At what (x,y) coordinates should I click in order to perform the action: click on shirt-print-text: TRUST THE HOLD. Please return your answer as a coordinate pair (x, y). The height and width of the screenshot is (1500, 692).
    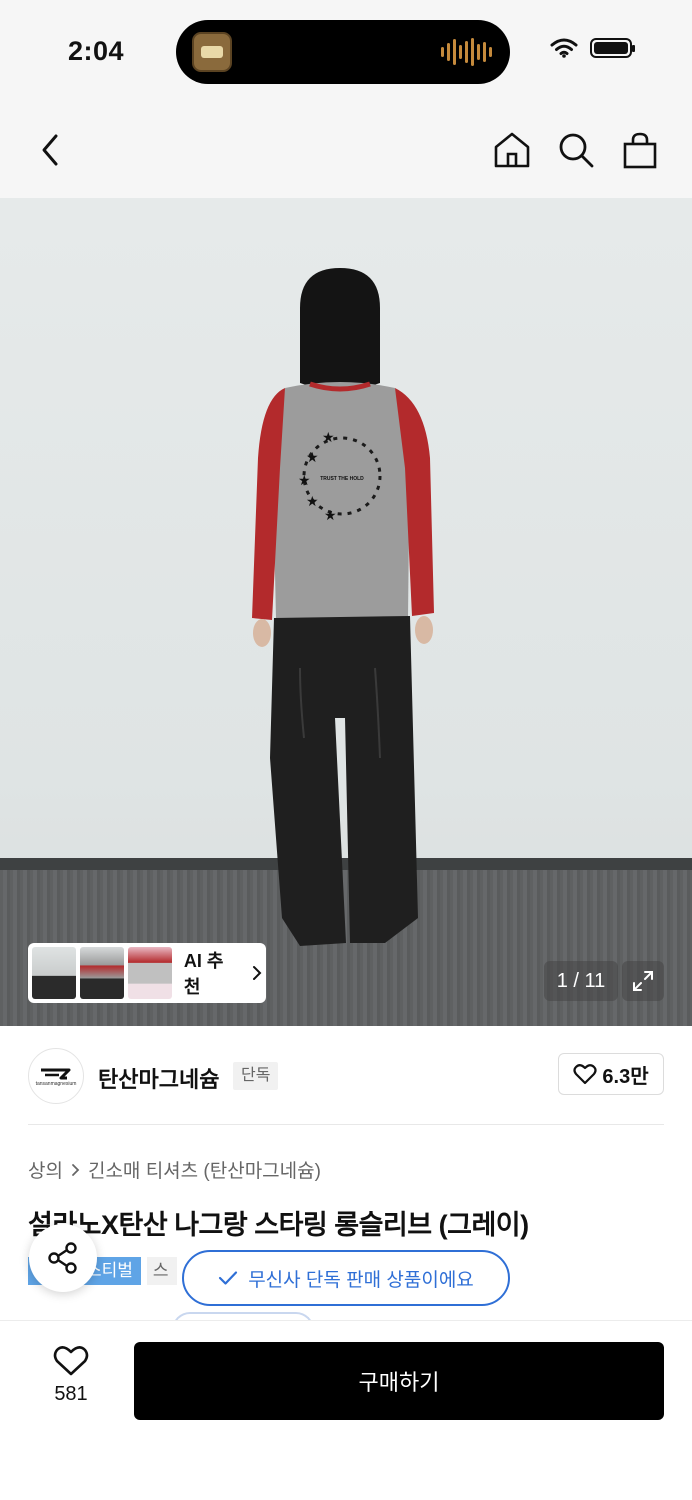
    Looking at the image, I should click on (342, 479).